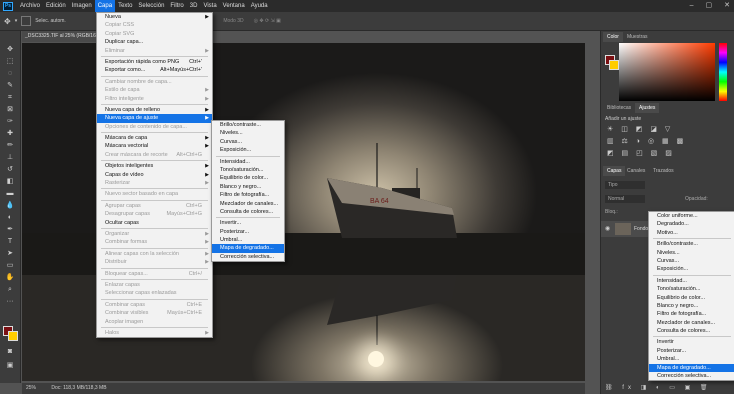  Describe the element at coordinates (10, 157) in the screenshot. I see `stamp-icon: ⊥` at that location.